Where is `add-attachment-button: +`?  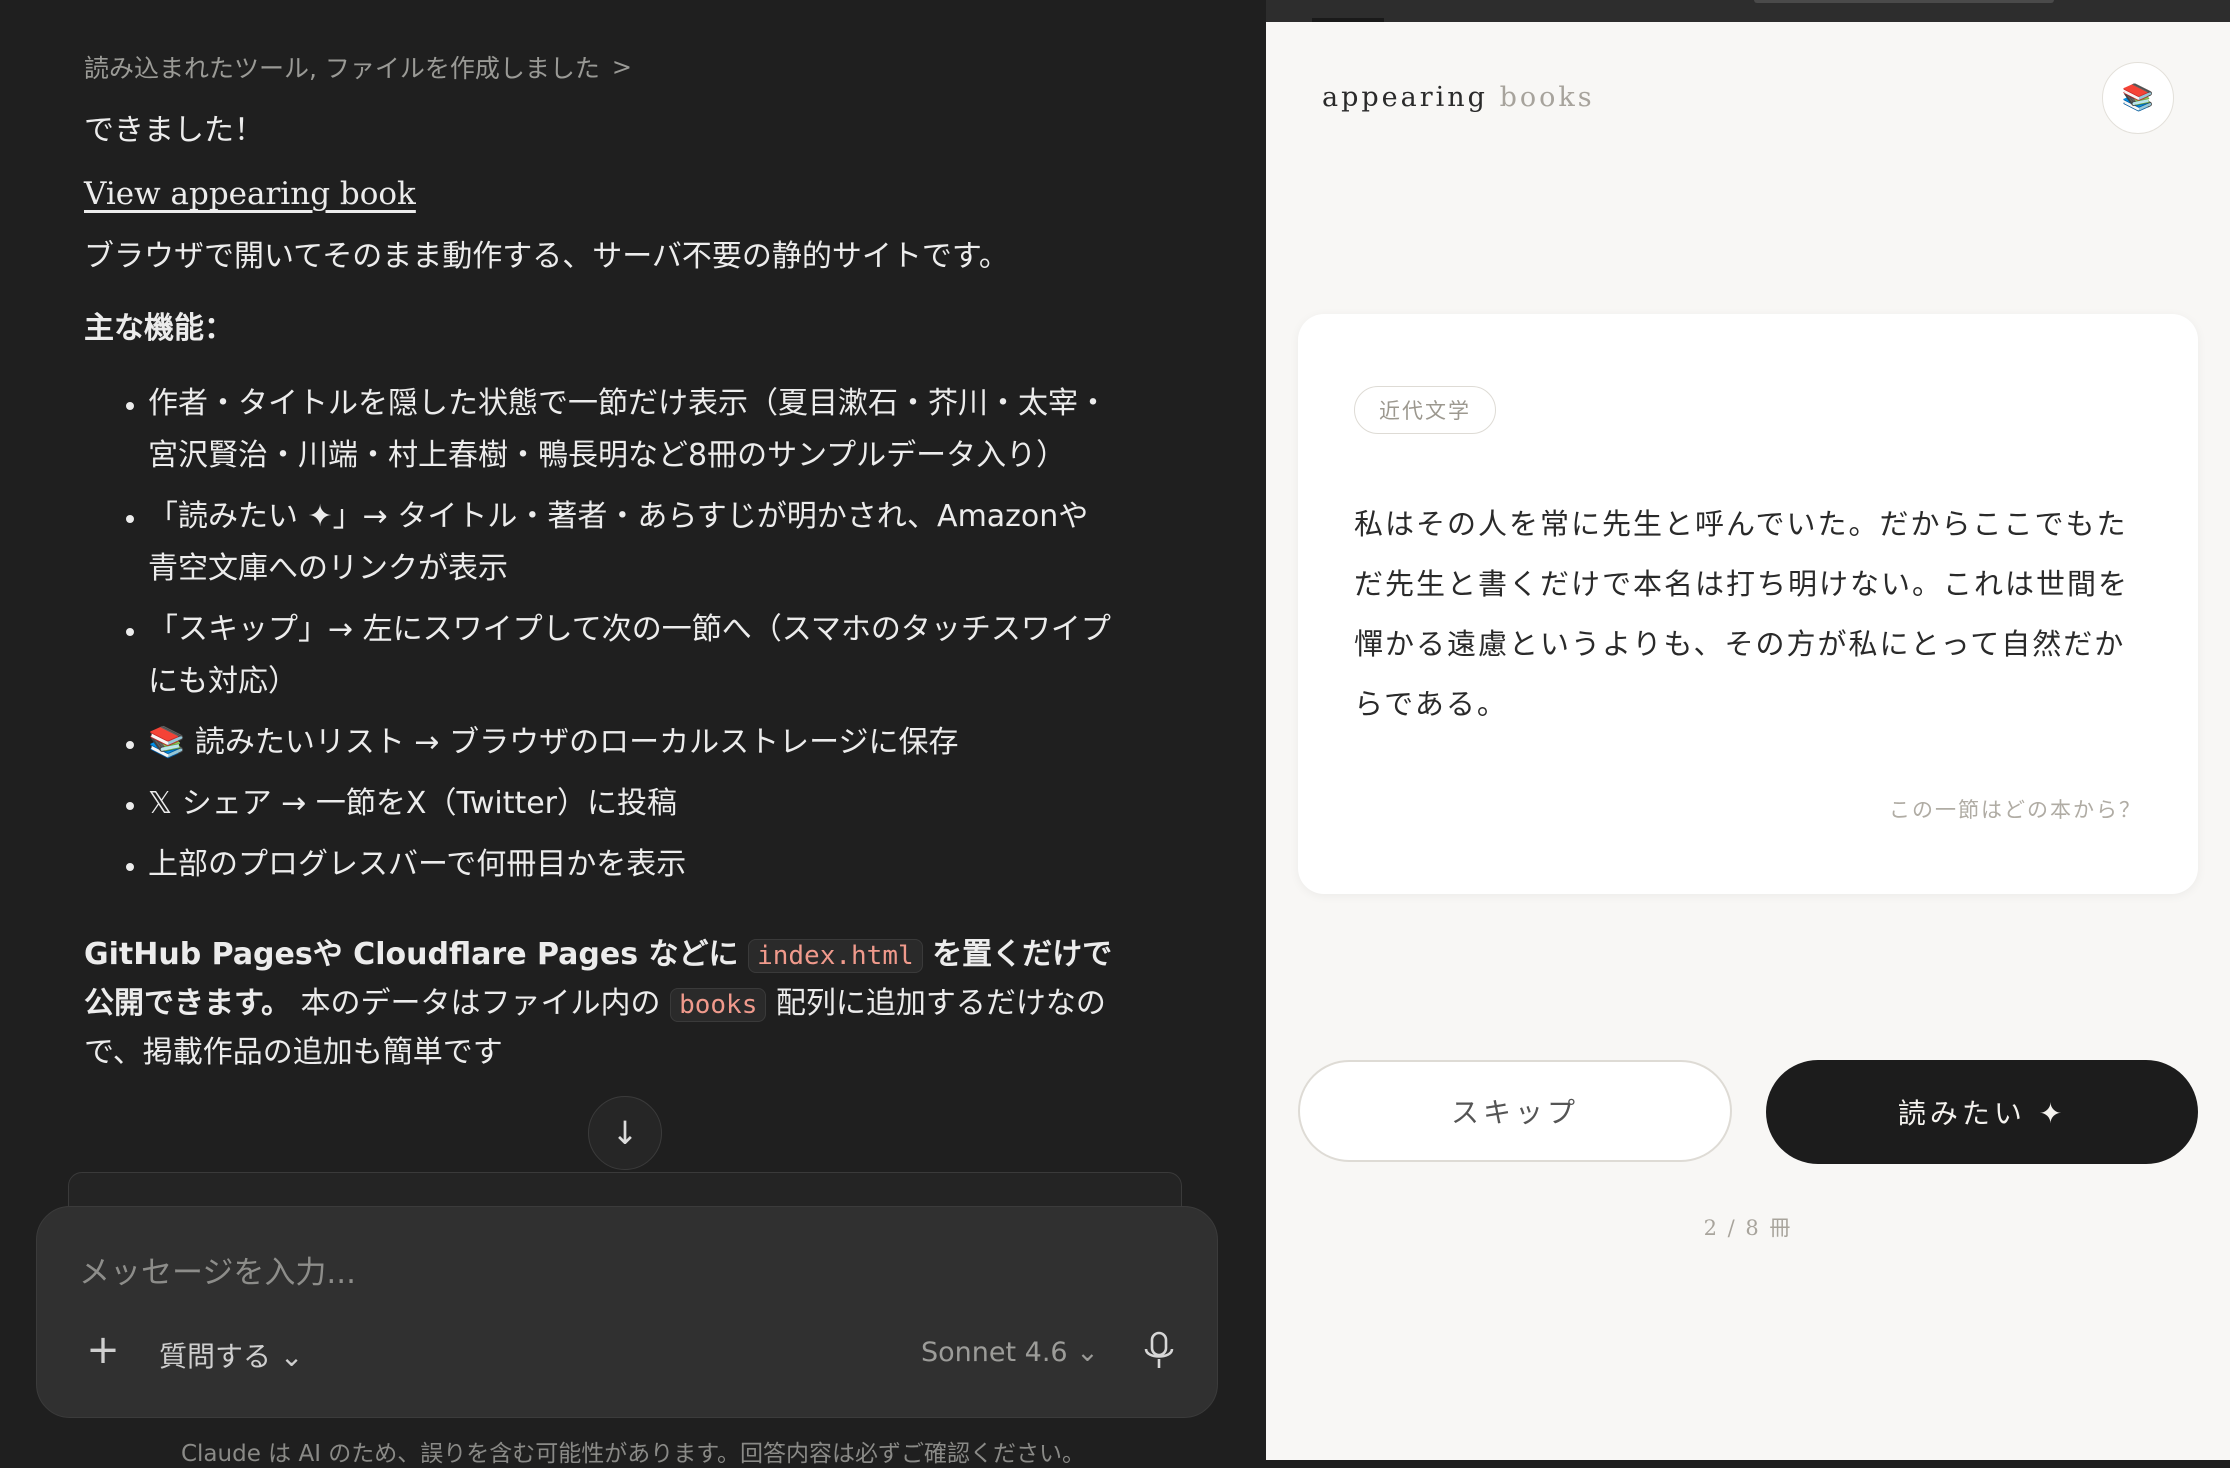
add-attachment-button: + is located at coordinates (103, 1350).